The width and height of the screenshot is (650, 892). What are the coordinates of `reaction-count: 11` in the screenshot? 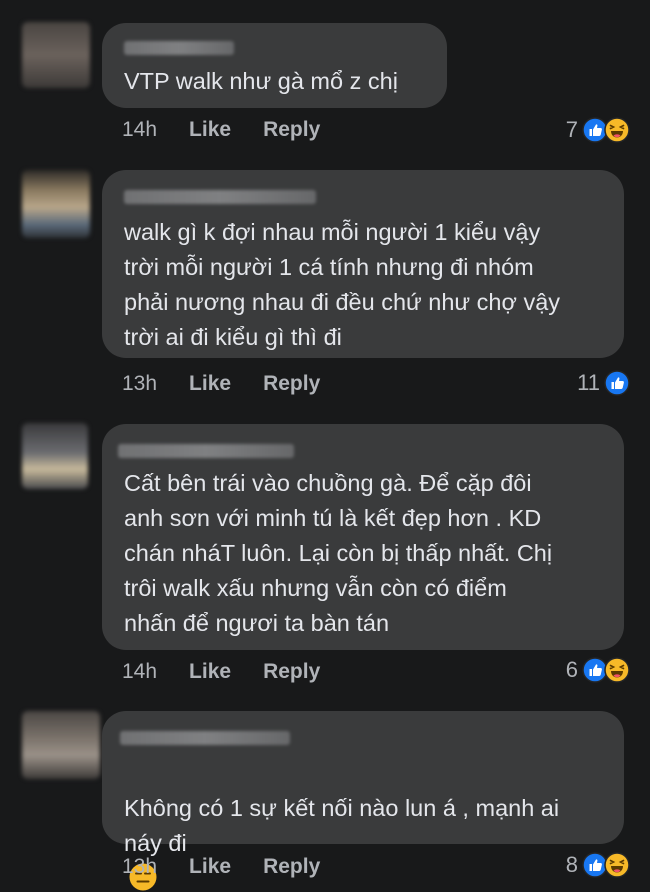 It's located at (588, 382).